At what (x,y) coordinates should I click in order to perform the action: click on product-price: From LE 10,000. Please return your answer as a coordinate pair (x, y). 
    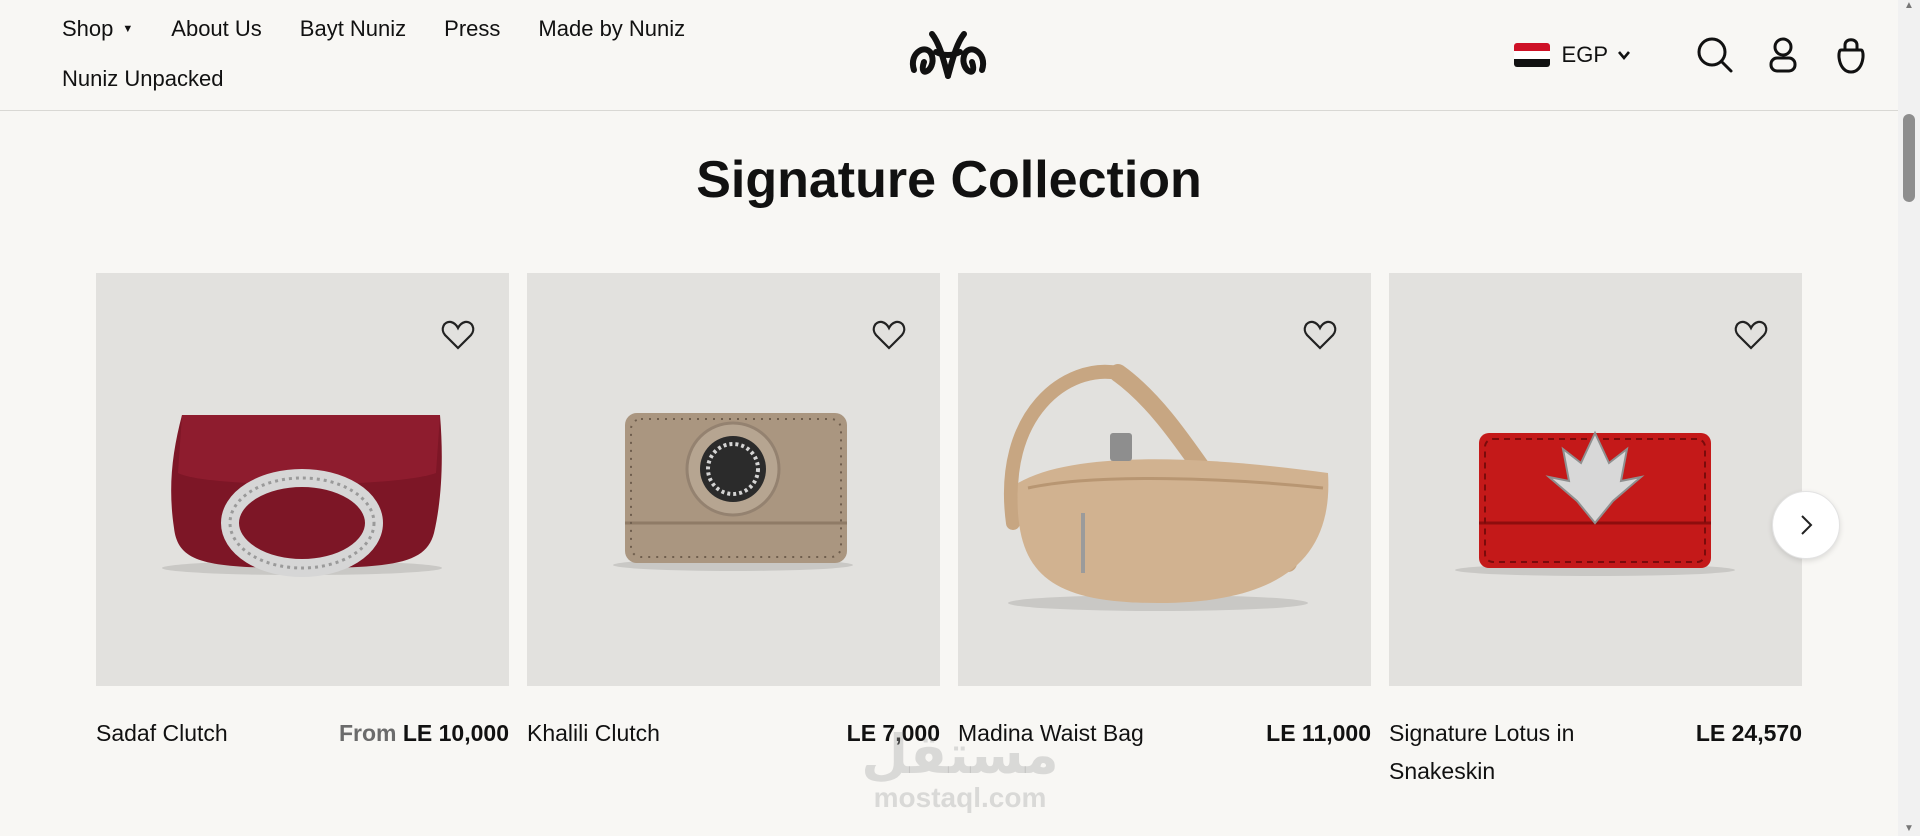
    Looking at the image, I should click on (424, 733).